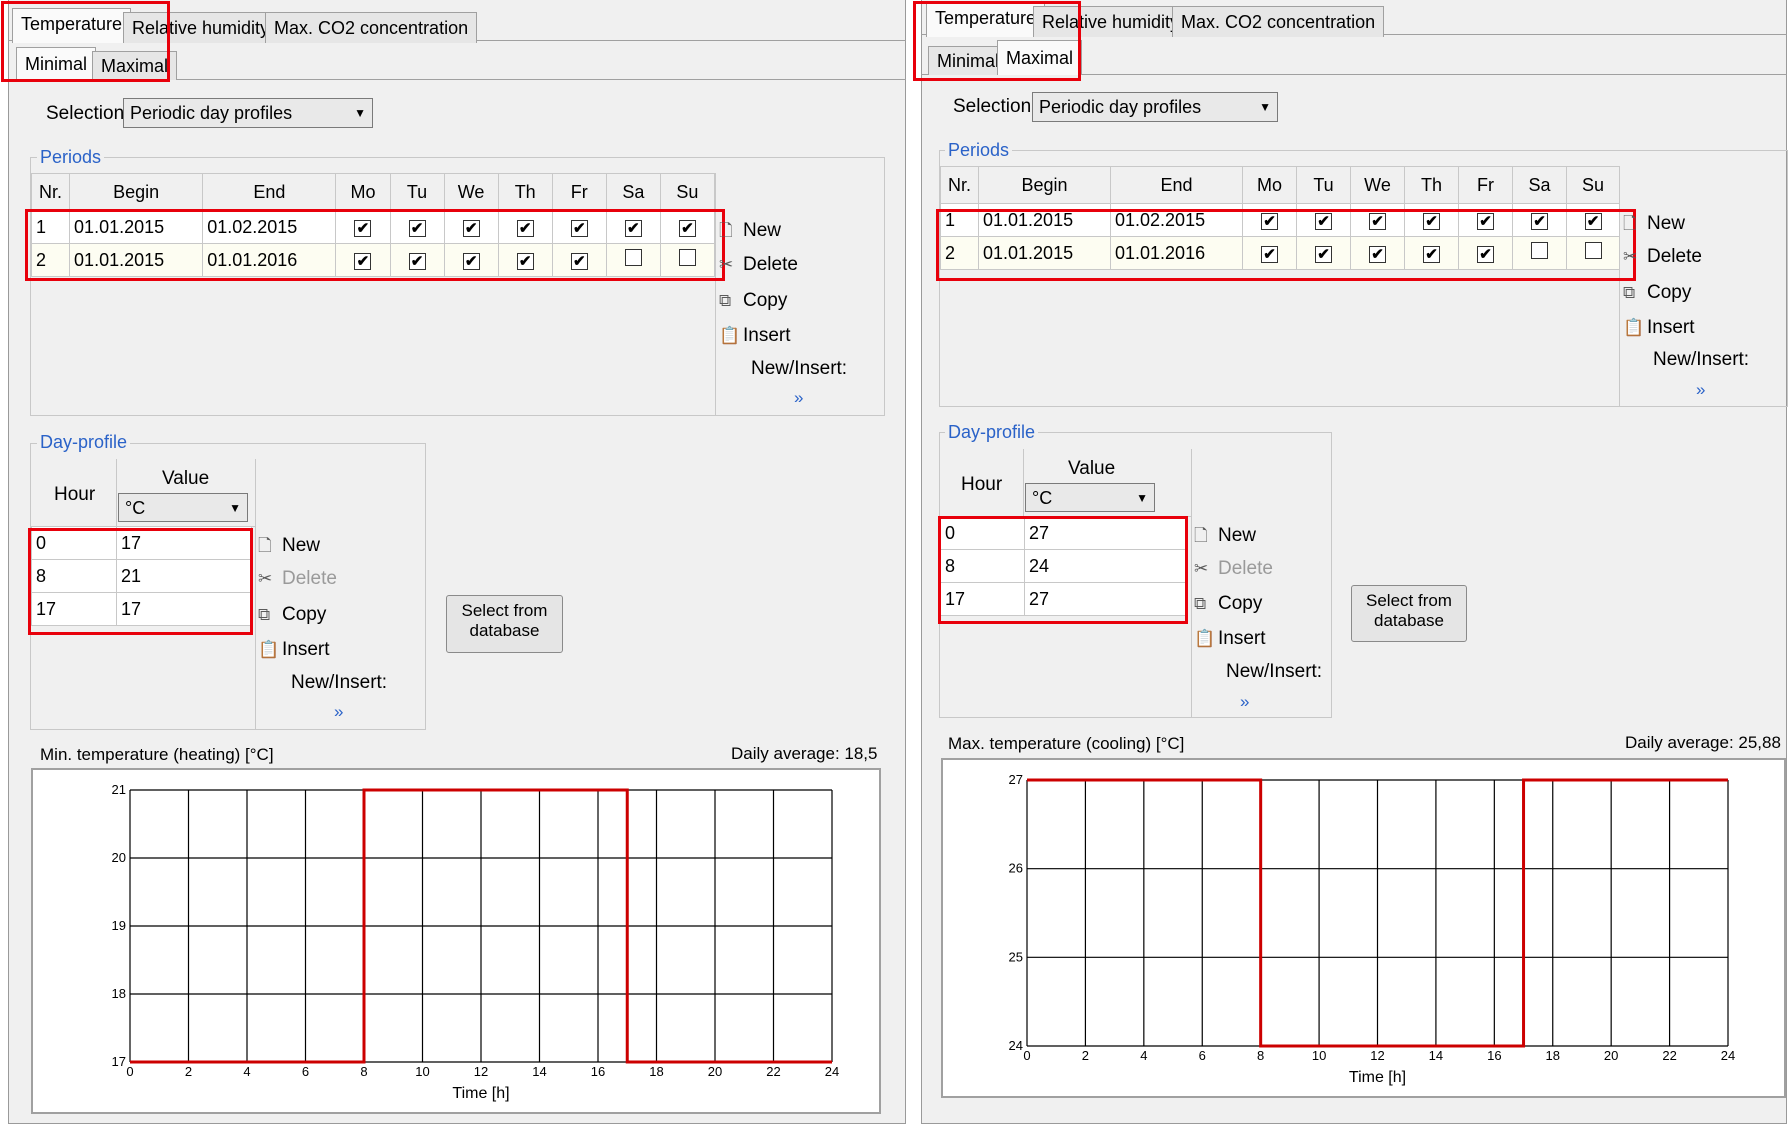 The height and width of the screenshot is (1128, 1791). Describe the element at coordinates (269, 227) in the screenshot. I see `cell-end: 01.02.2015` at that location.